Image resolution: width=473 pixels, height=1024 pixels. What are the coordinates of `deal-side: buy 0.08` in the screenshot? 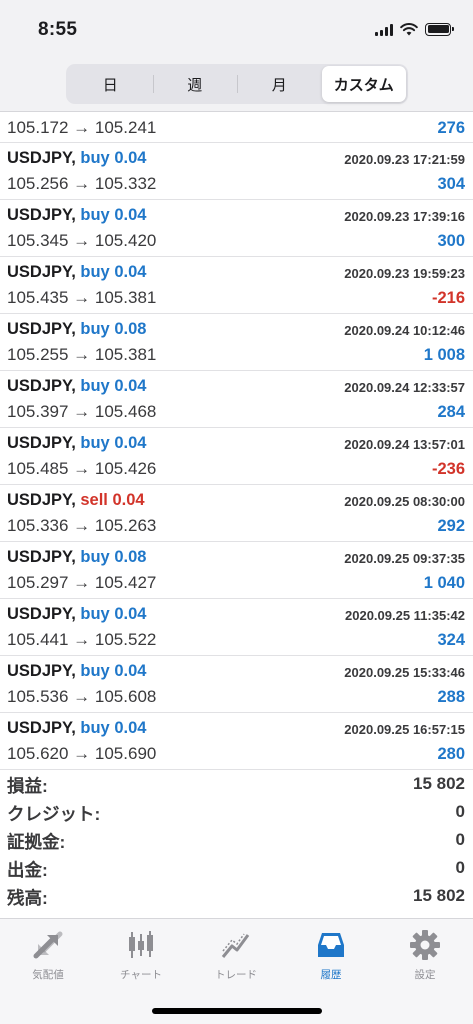 It's located at (113, 557).